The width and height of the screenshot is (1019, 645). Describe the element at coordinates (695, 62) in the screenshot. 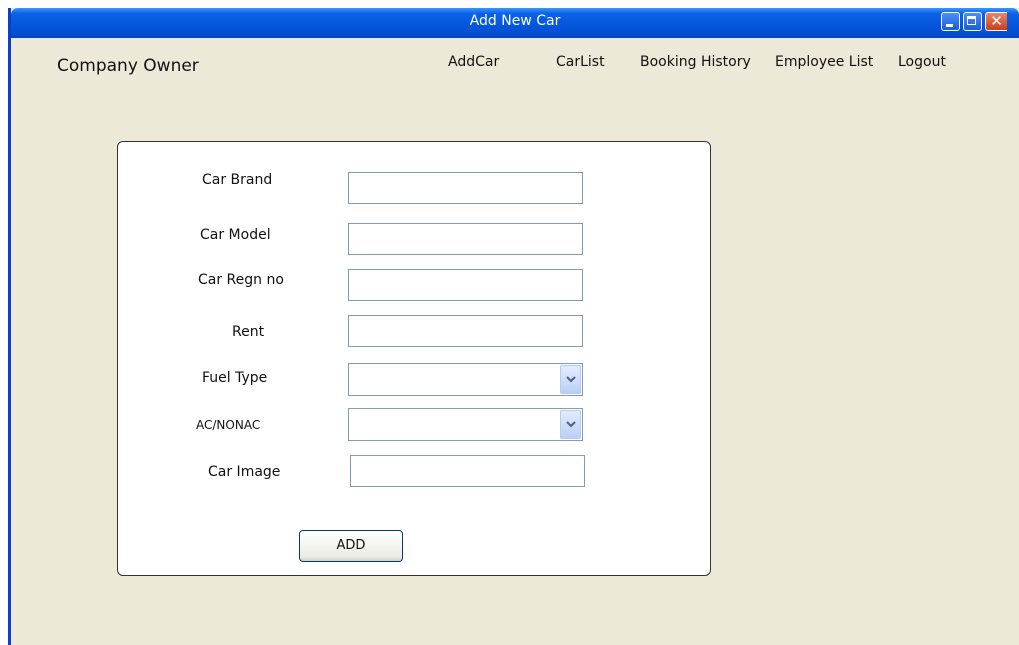

I see `nav-booking-history: Booking History` at that location.